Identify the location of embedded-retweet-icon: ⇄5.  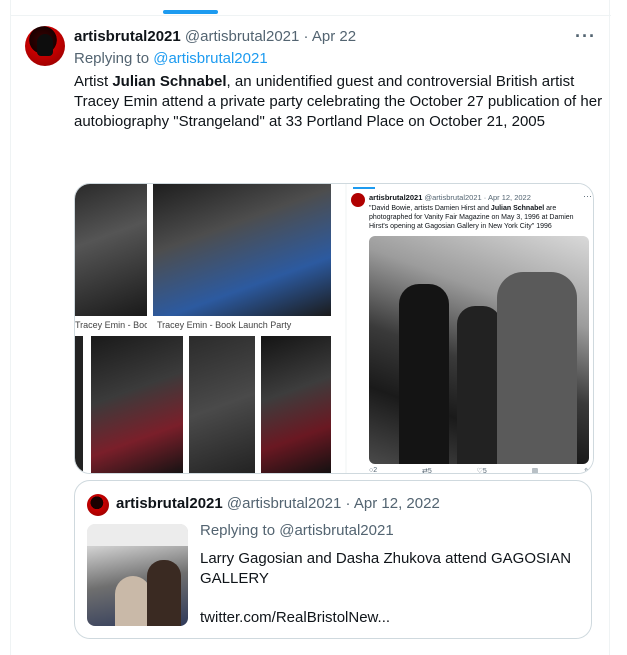
(426, 471).